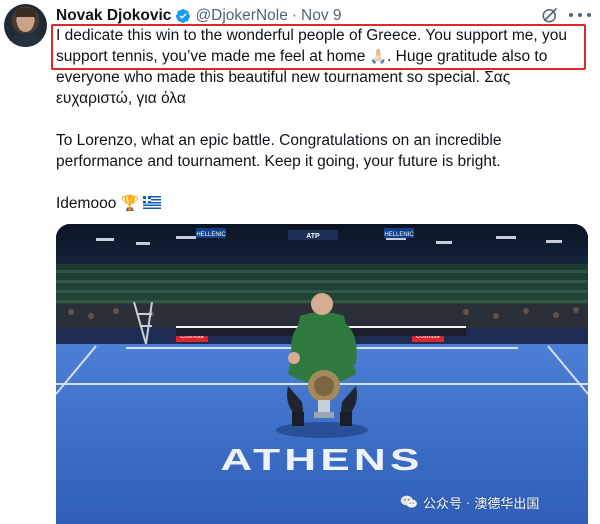  What do you see at coordinates (507, 503) in the screenshot?
I see `watermark-label: 澳德华出国` at bounding box center [507, 503].